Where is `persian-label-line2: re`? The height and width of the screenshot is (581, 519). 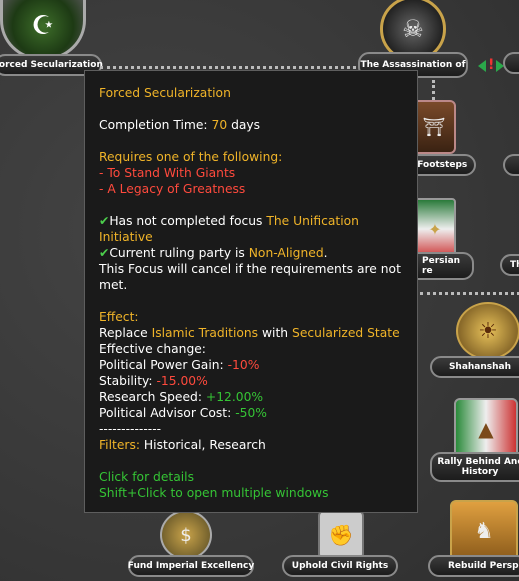
persian-label-line2: re is located at coordinates (427, 271).